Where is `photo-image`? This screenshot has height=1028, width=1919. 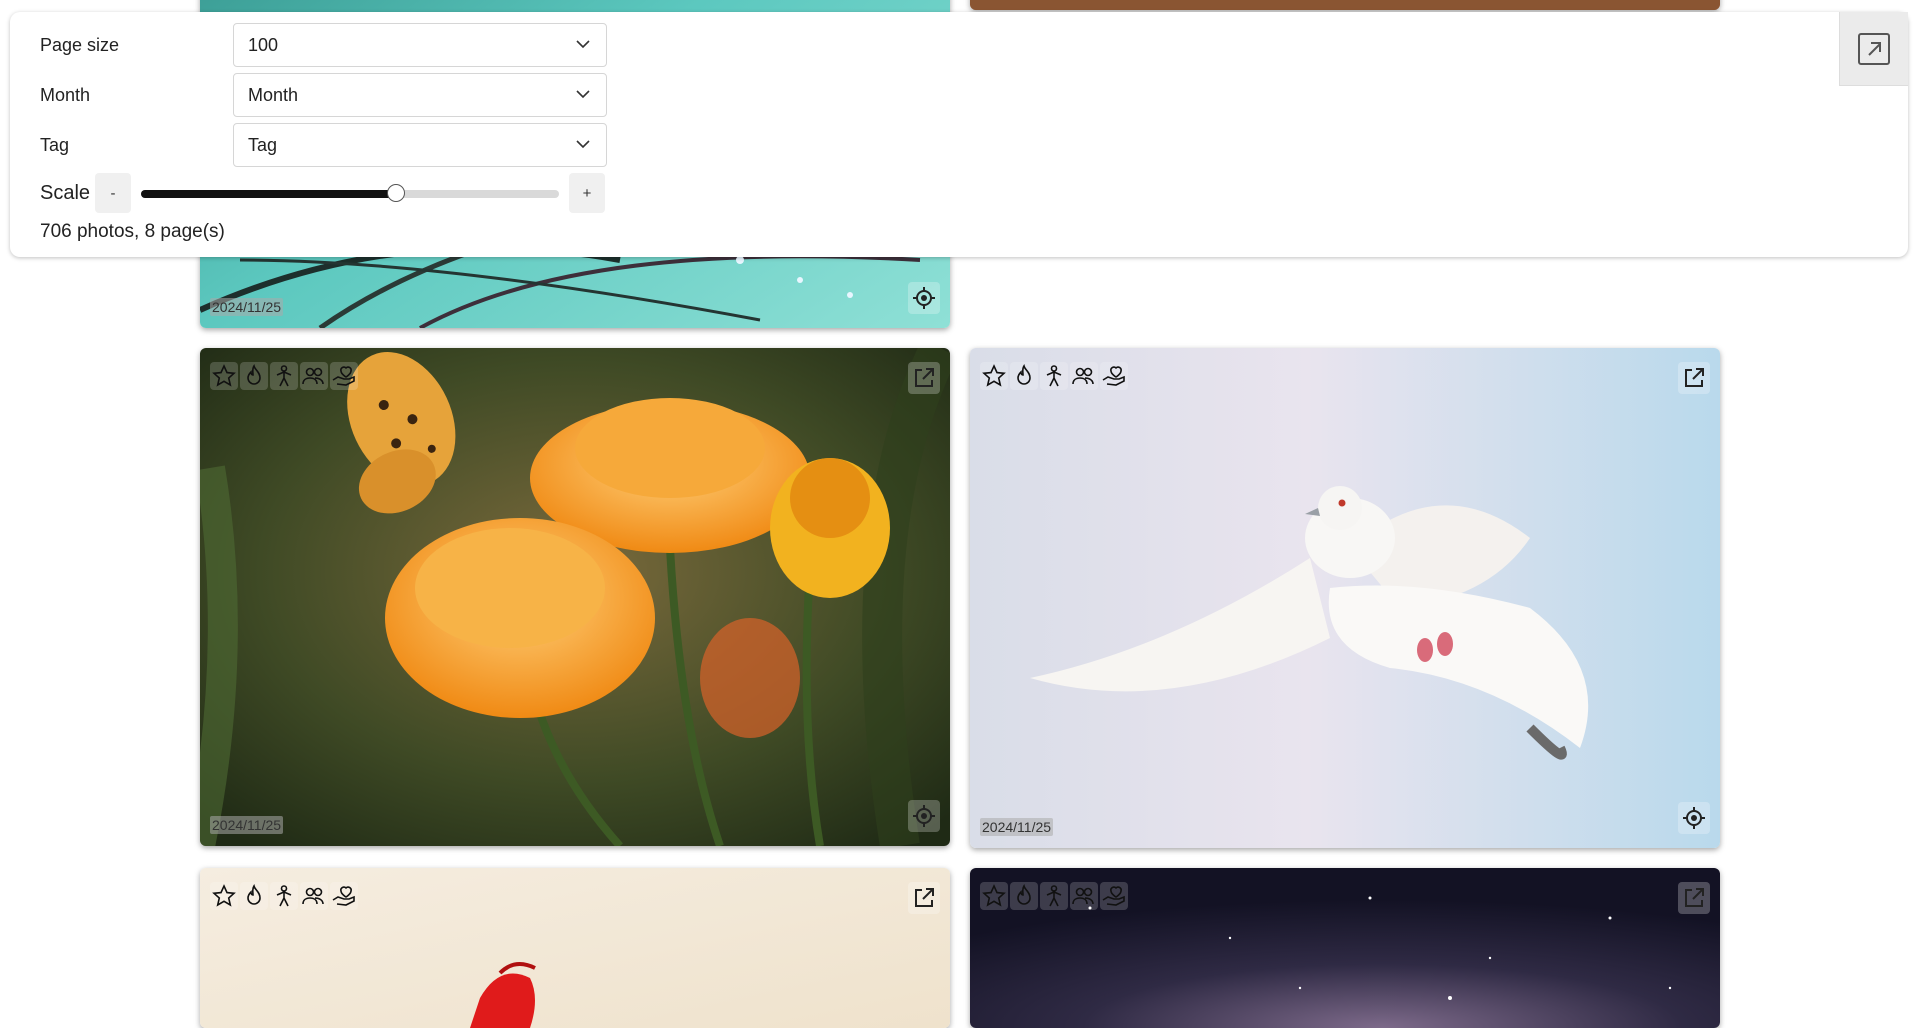 photo-image is located at coordinates (1345, 5).